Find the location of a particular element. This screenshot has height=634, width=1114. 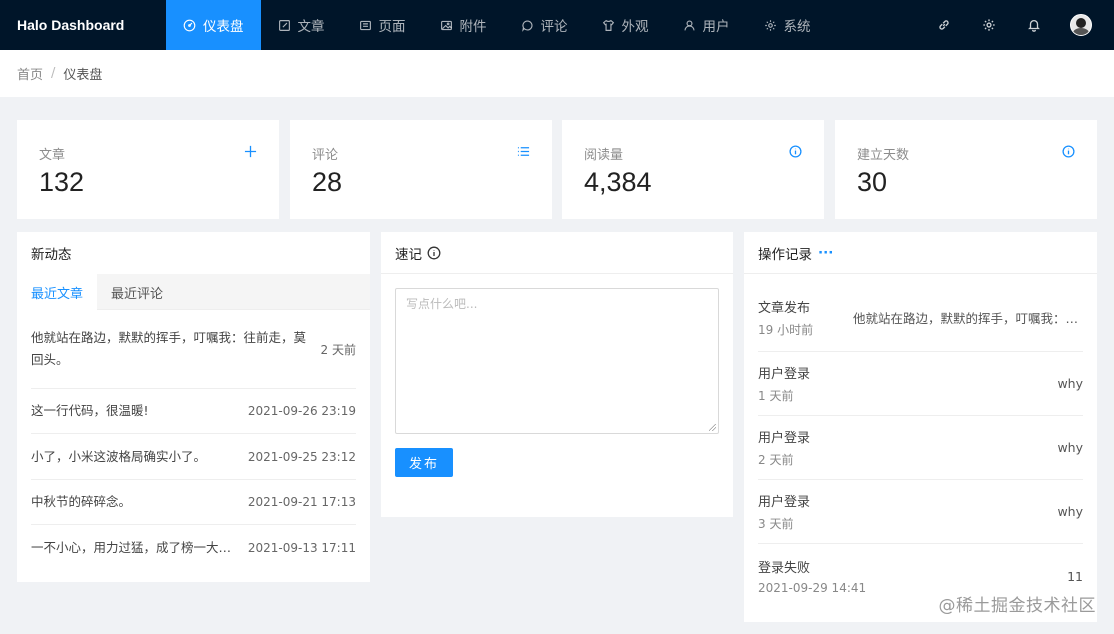

list-item: 用户登录 3 天前 why is located at coordinates (920, 512).